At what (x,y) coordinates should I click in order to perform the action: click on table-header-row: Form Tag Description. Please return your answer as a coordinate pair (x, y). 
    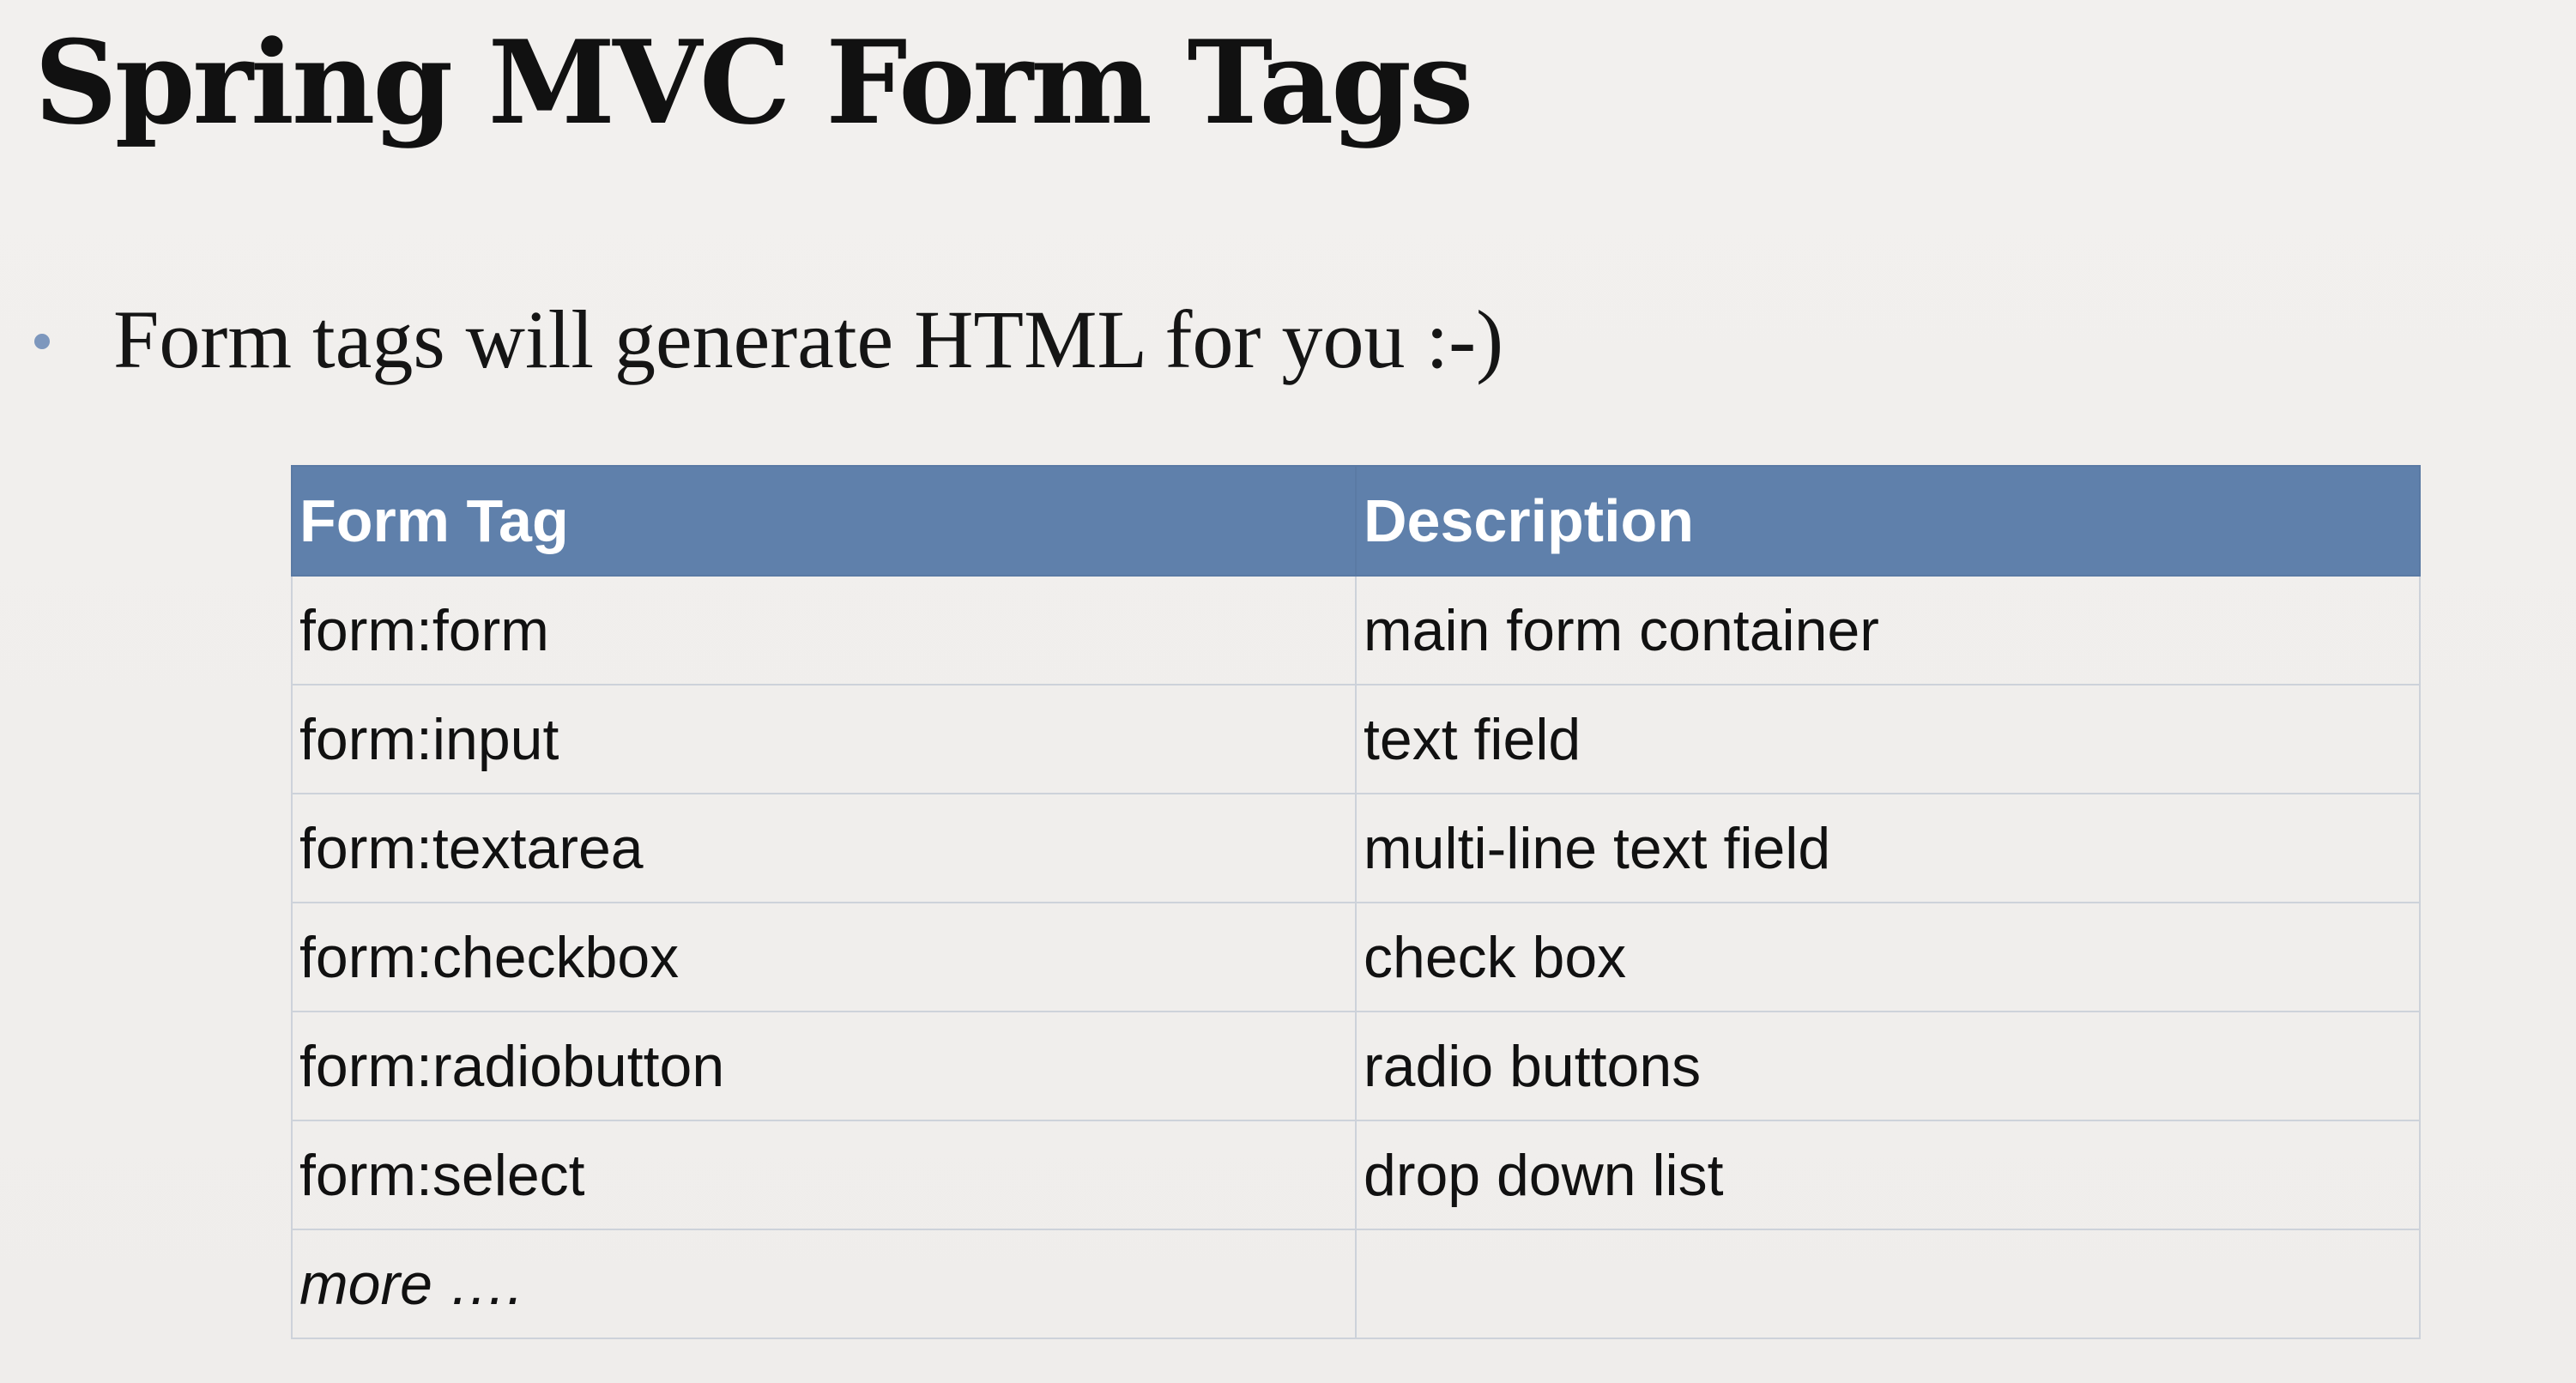
    Looking at the image, I should click on (1356, 521).